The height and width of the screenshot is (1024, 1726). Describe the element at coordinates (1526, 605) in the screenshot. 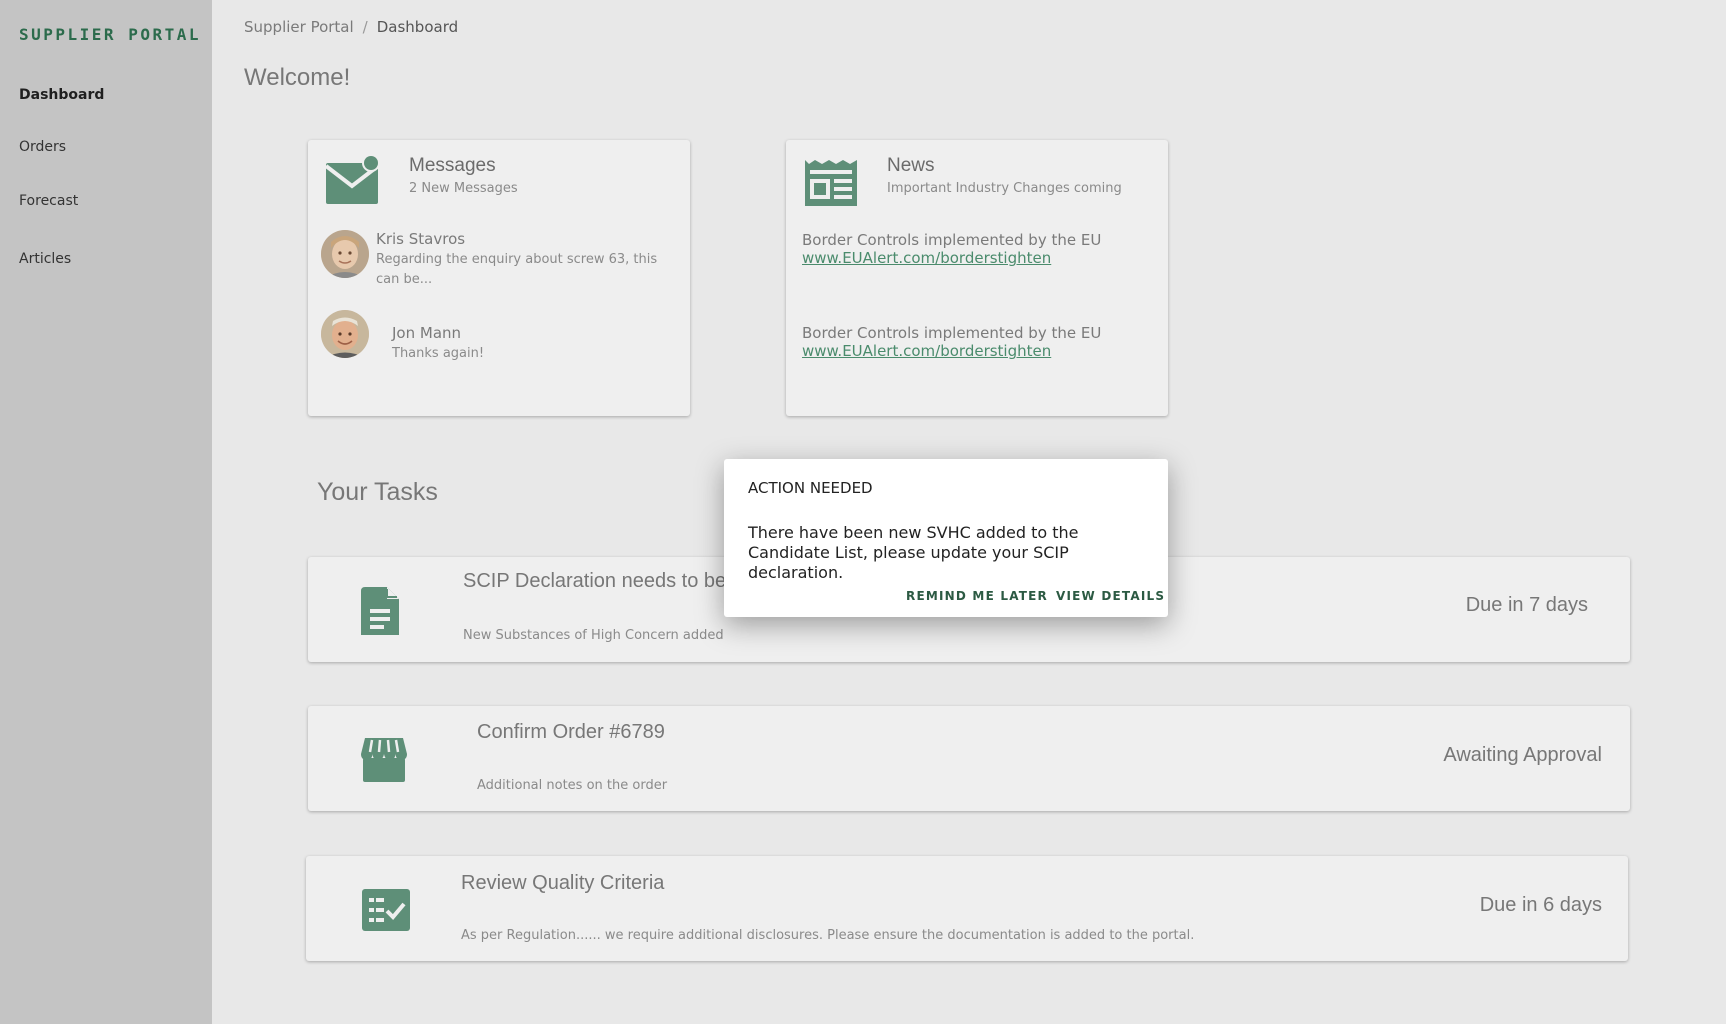

I see `task-status: Due in 7 days` at that location.